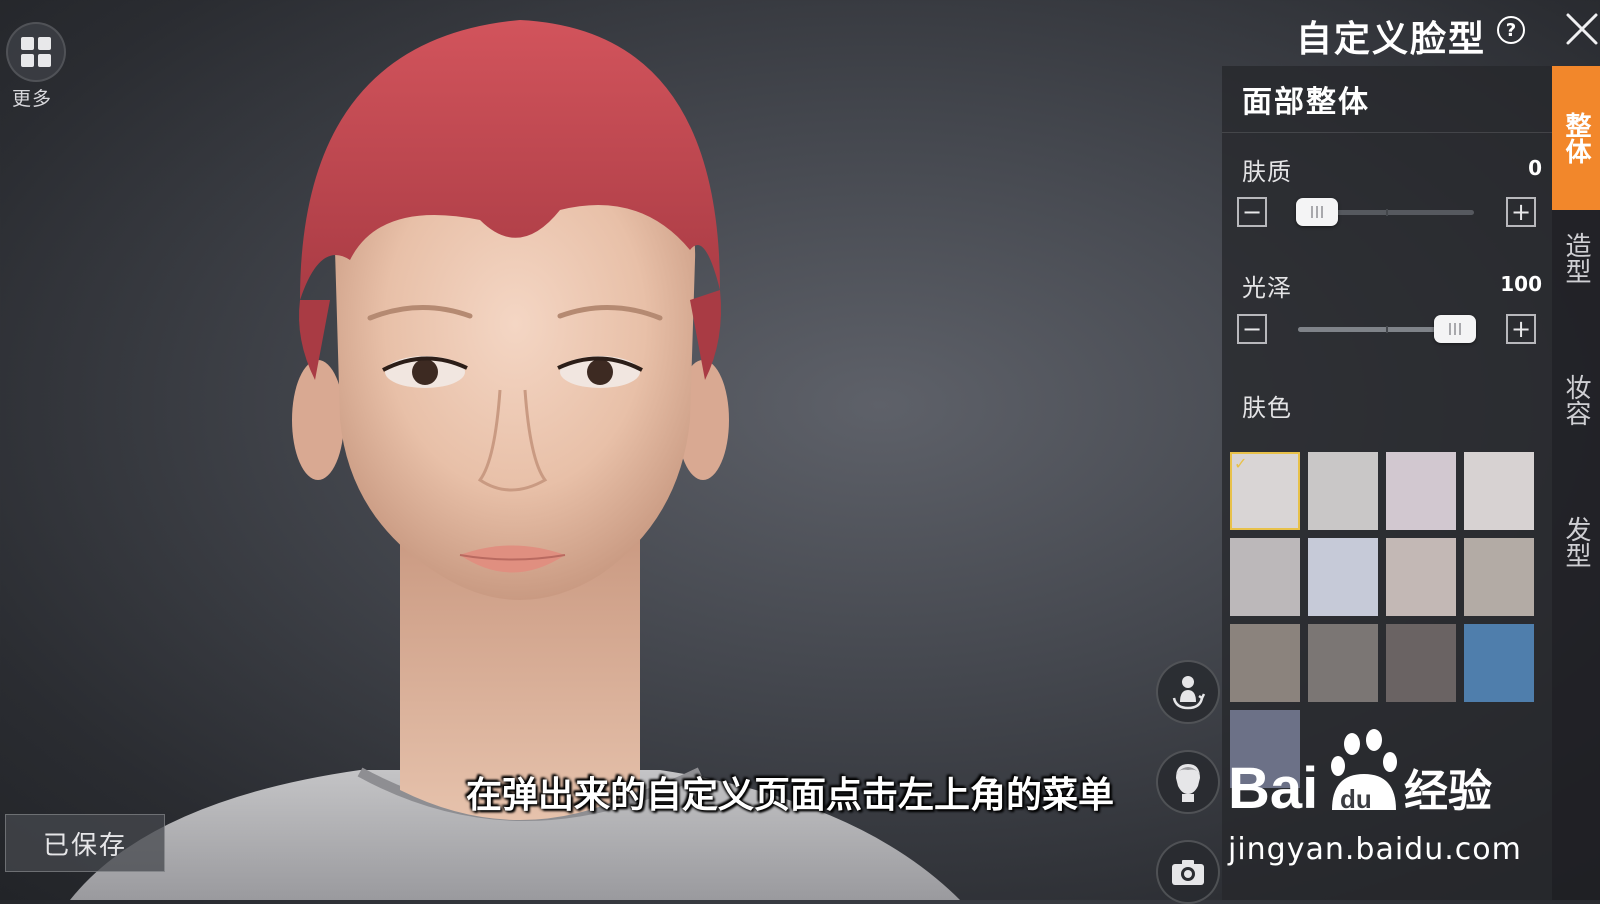 This screenshot has width=1600, height=904. What do you see at coordinates (1267, 172) in the screenshot?
I see `param-label: 肤质` at bounding box center [1267, 172].